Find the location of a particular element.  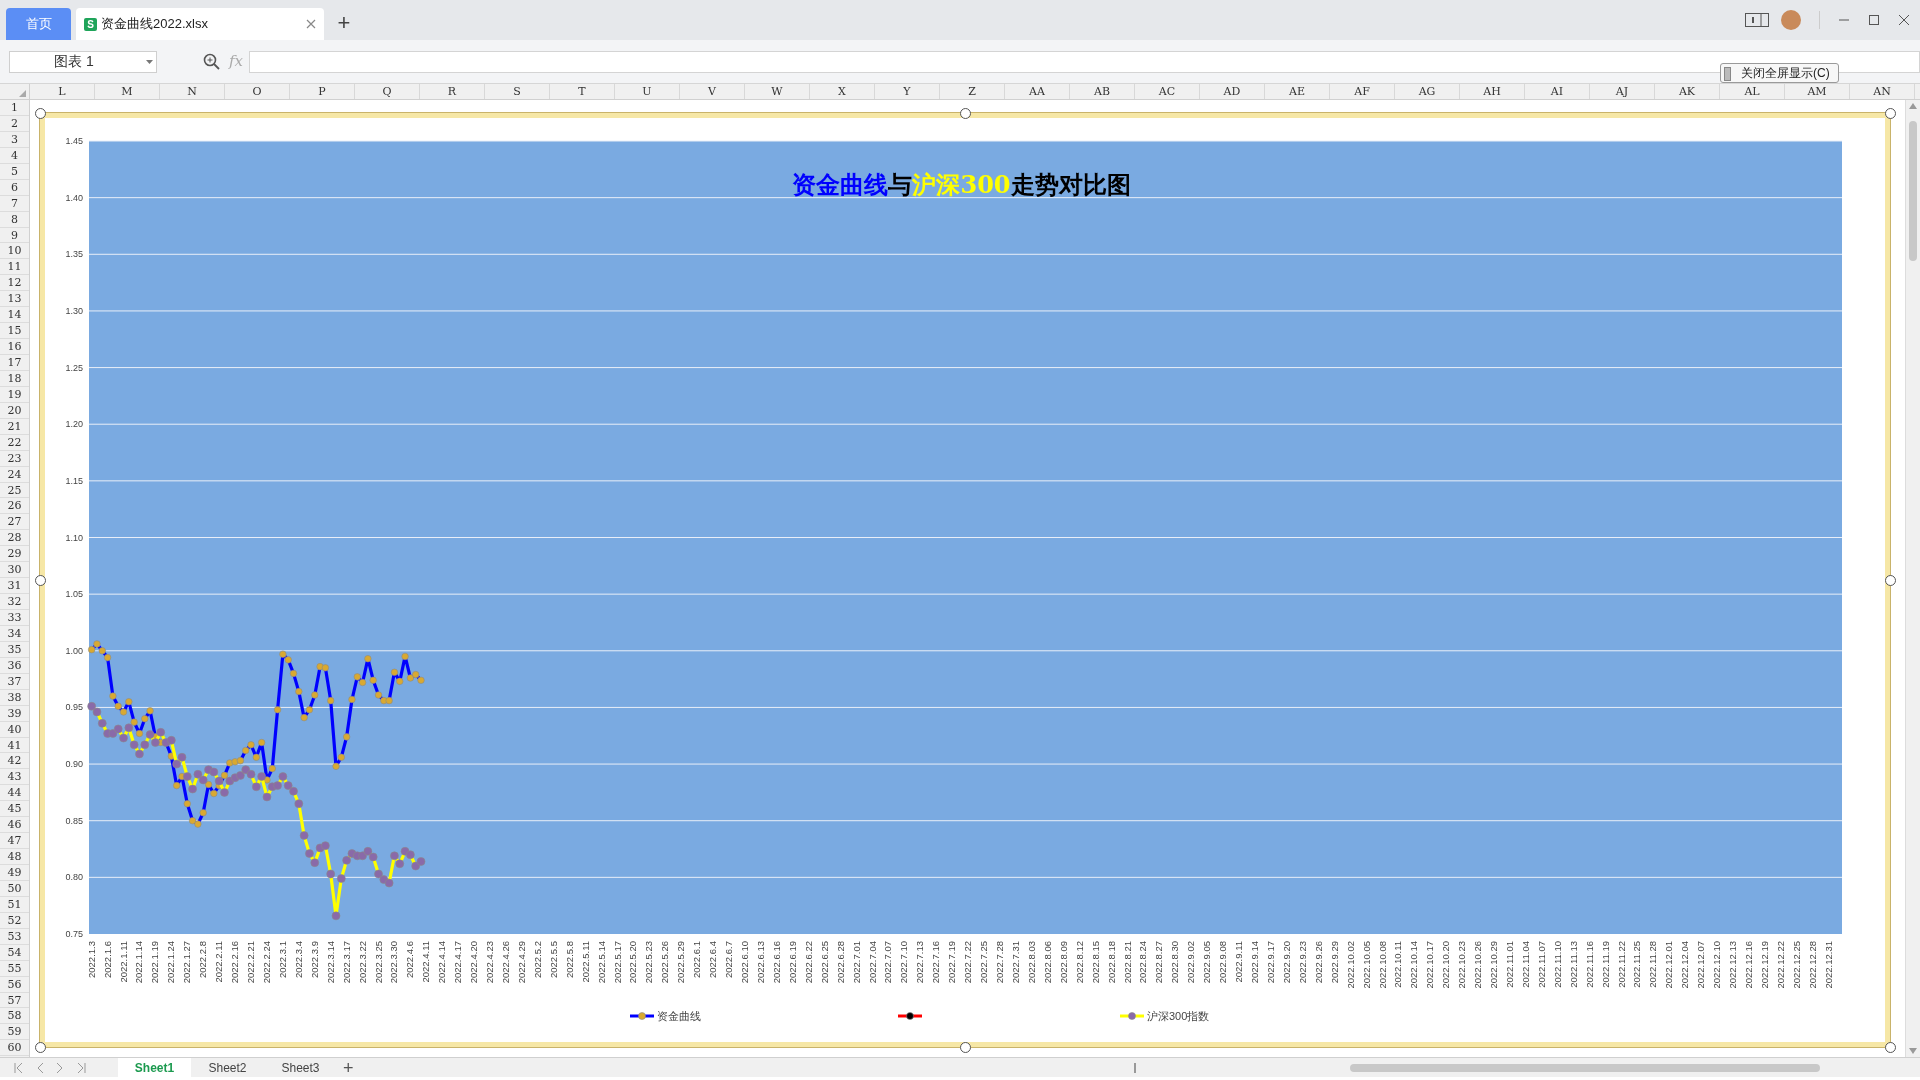

row-header: 7 is located at coordinates (14, 203).